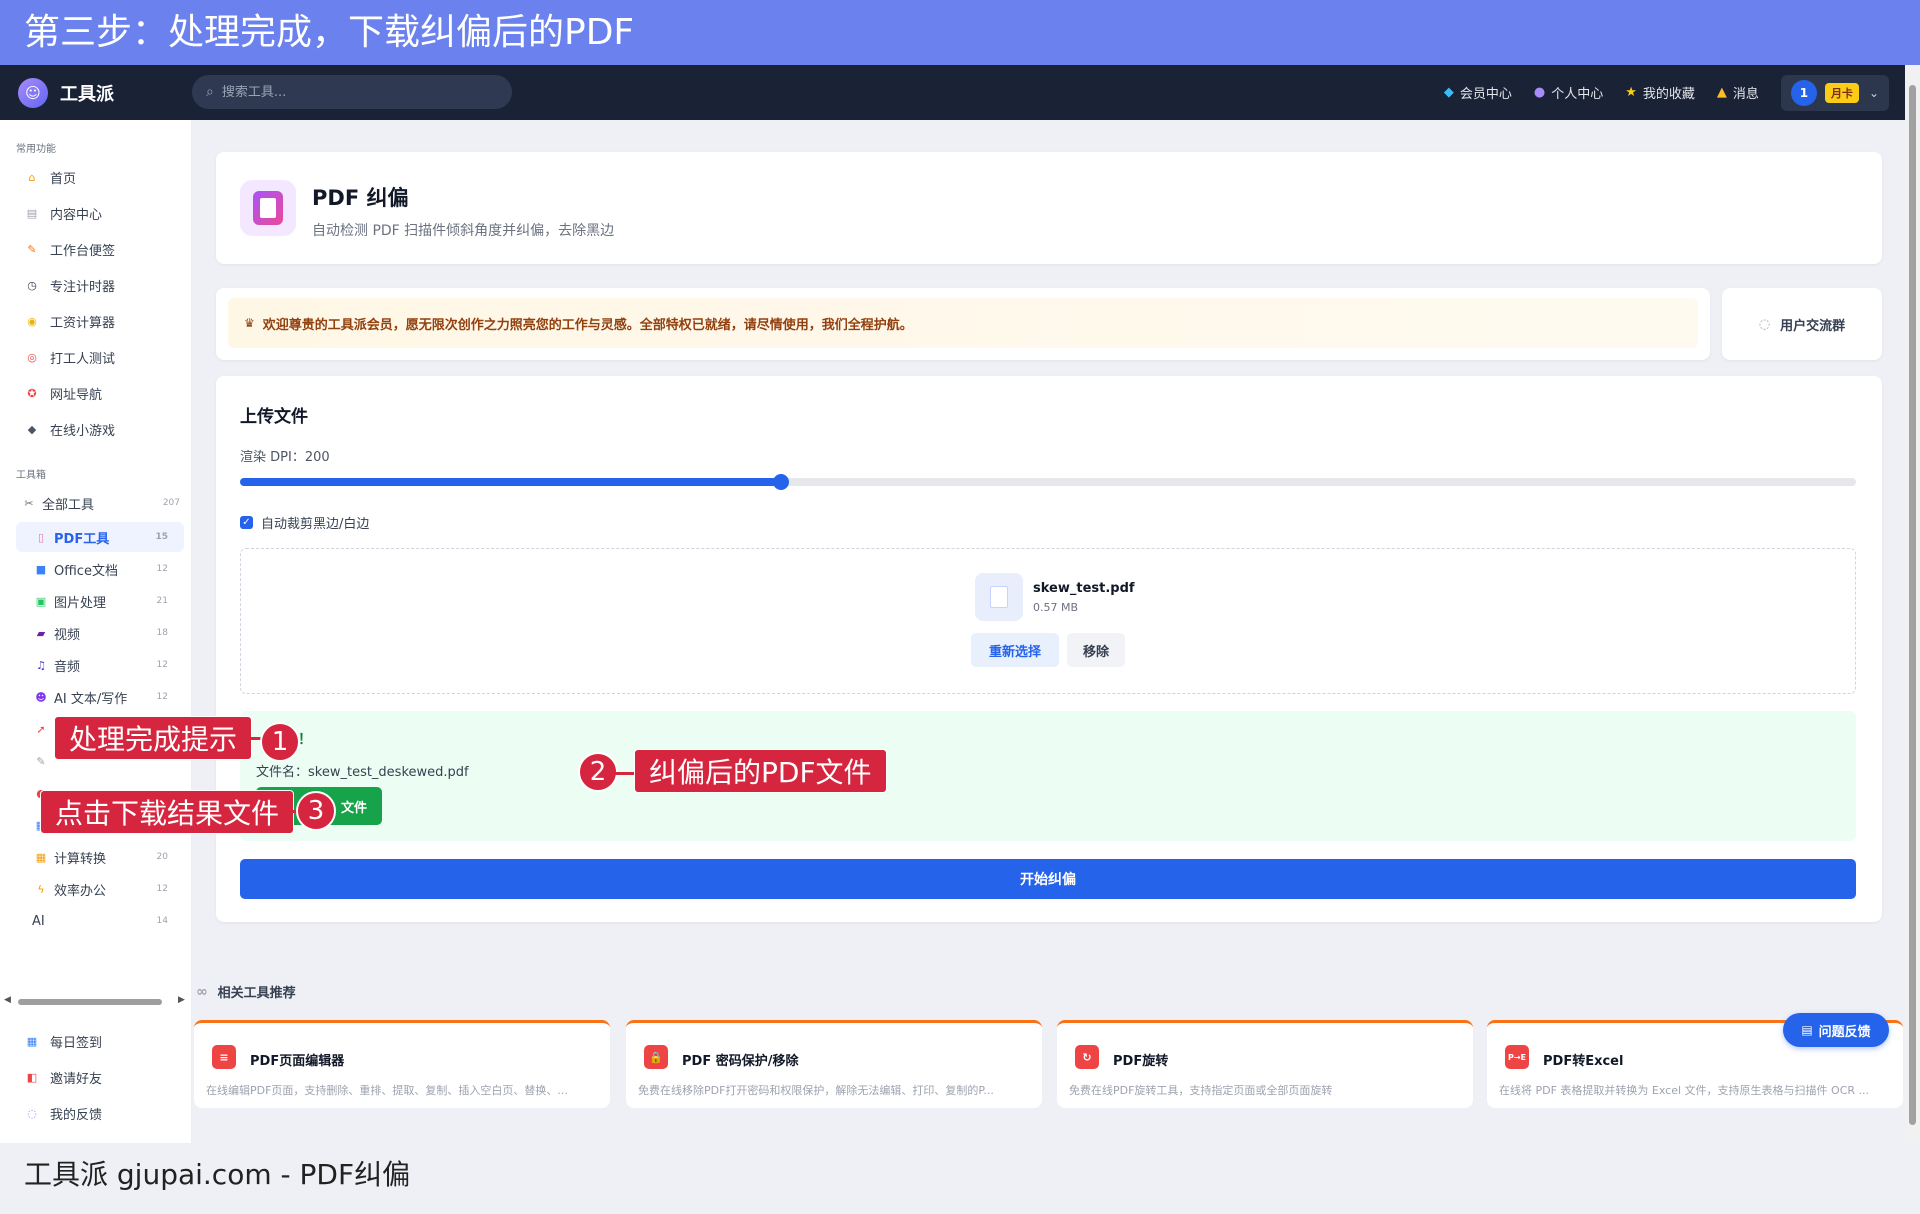  I want to click on category-ai: AI 14, so click(100, 921).